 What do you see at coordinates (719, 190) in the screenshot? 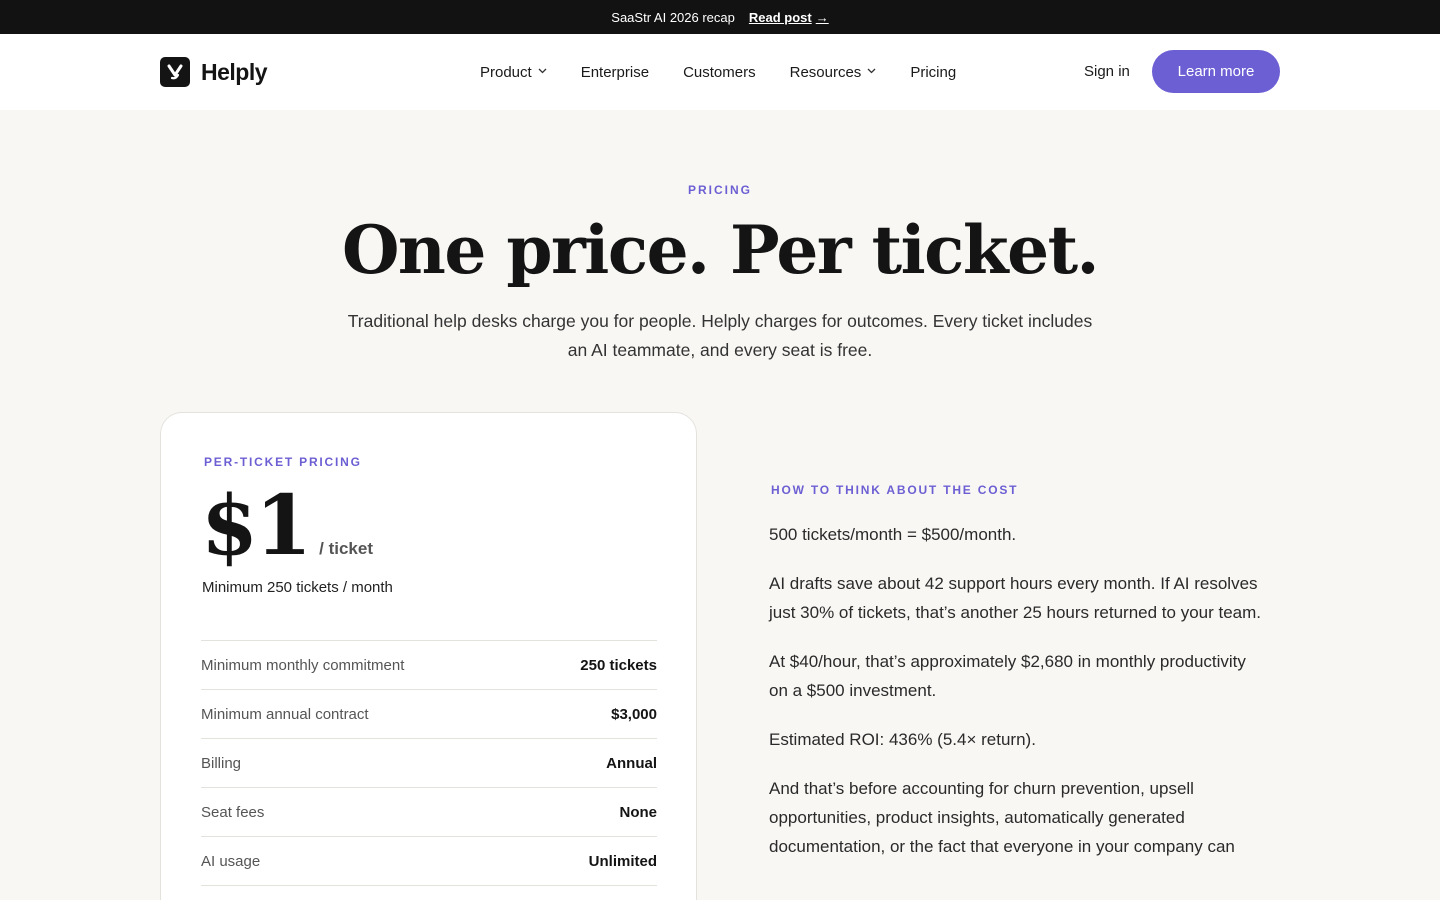
I see `pricing-eyebrow: PRICING` at bounding box center [719, 190].